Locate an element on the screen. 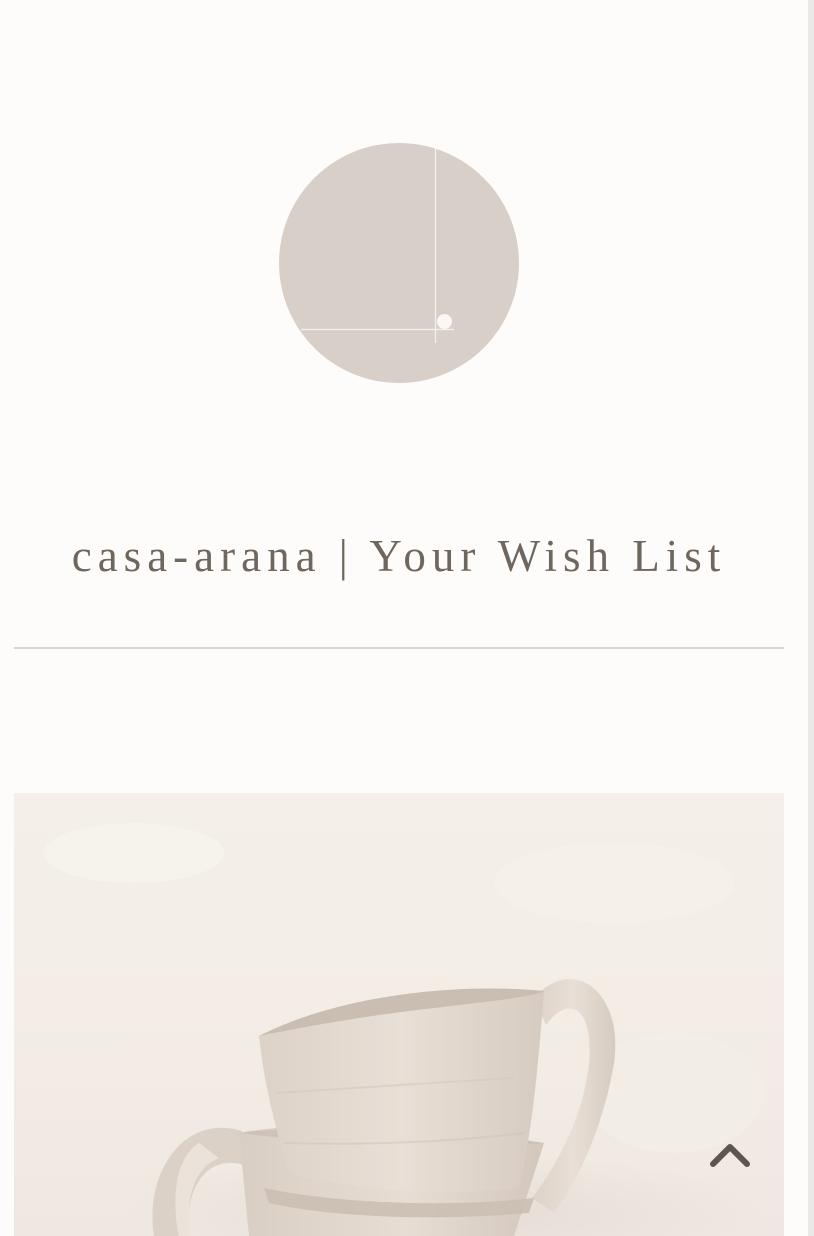 This screenshot has width=814, height=1236. circle-logo-icon is located at coordinates (399, 263).